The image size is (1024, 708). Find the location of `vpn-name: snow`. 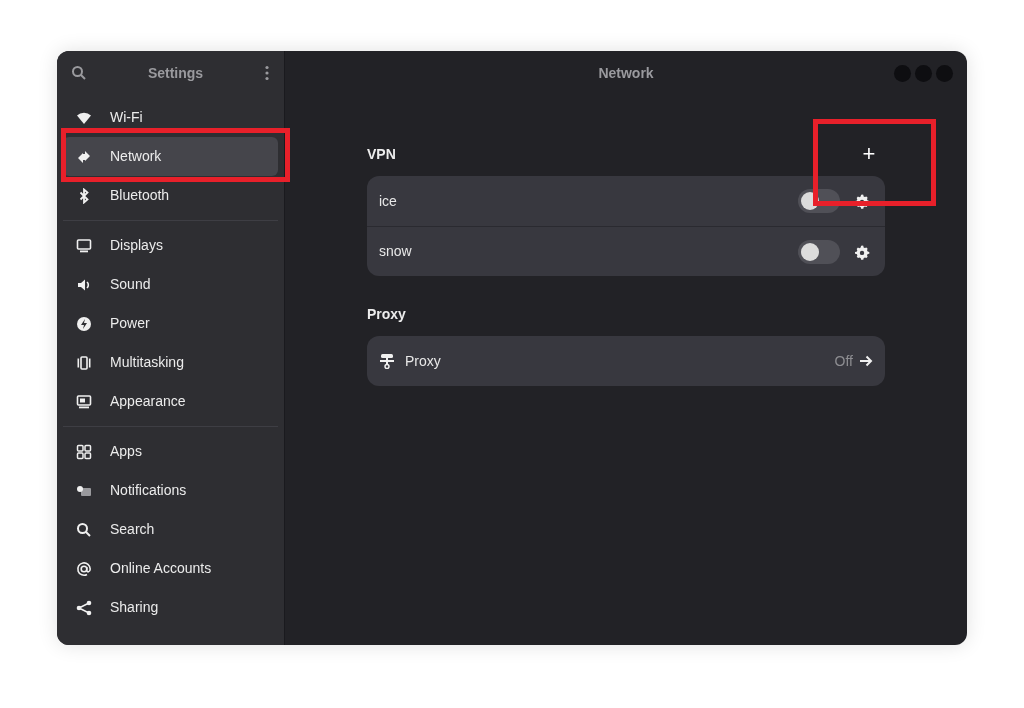

vpn-name: snow is located at coordinates (396, 251).